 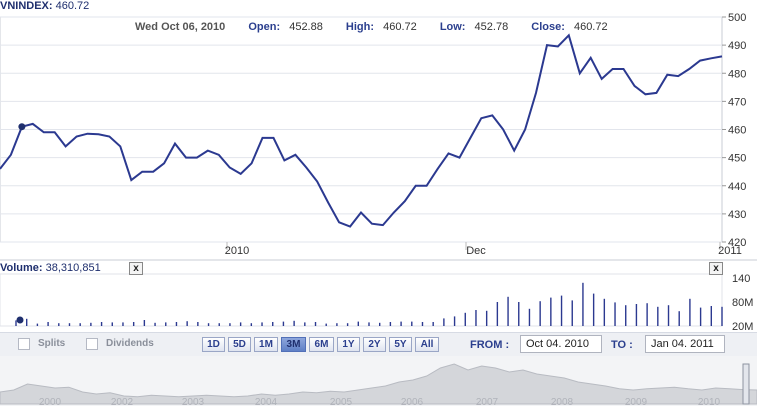 What do you see at coordinates (561, 344) in the screenshot?
I see `from-date-input: Oct 04. 2010` at bounding box center [561, 344].